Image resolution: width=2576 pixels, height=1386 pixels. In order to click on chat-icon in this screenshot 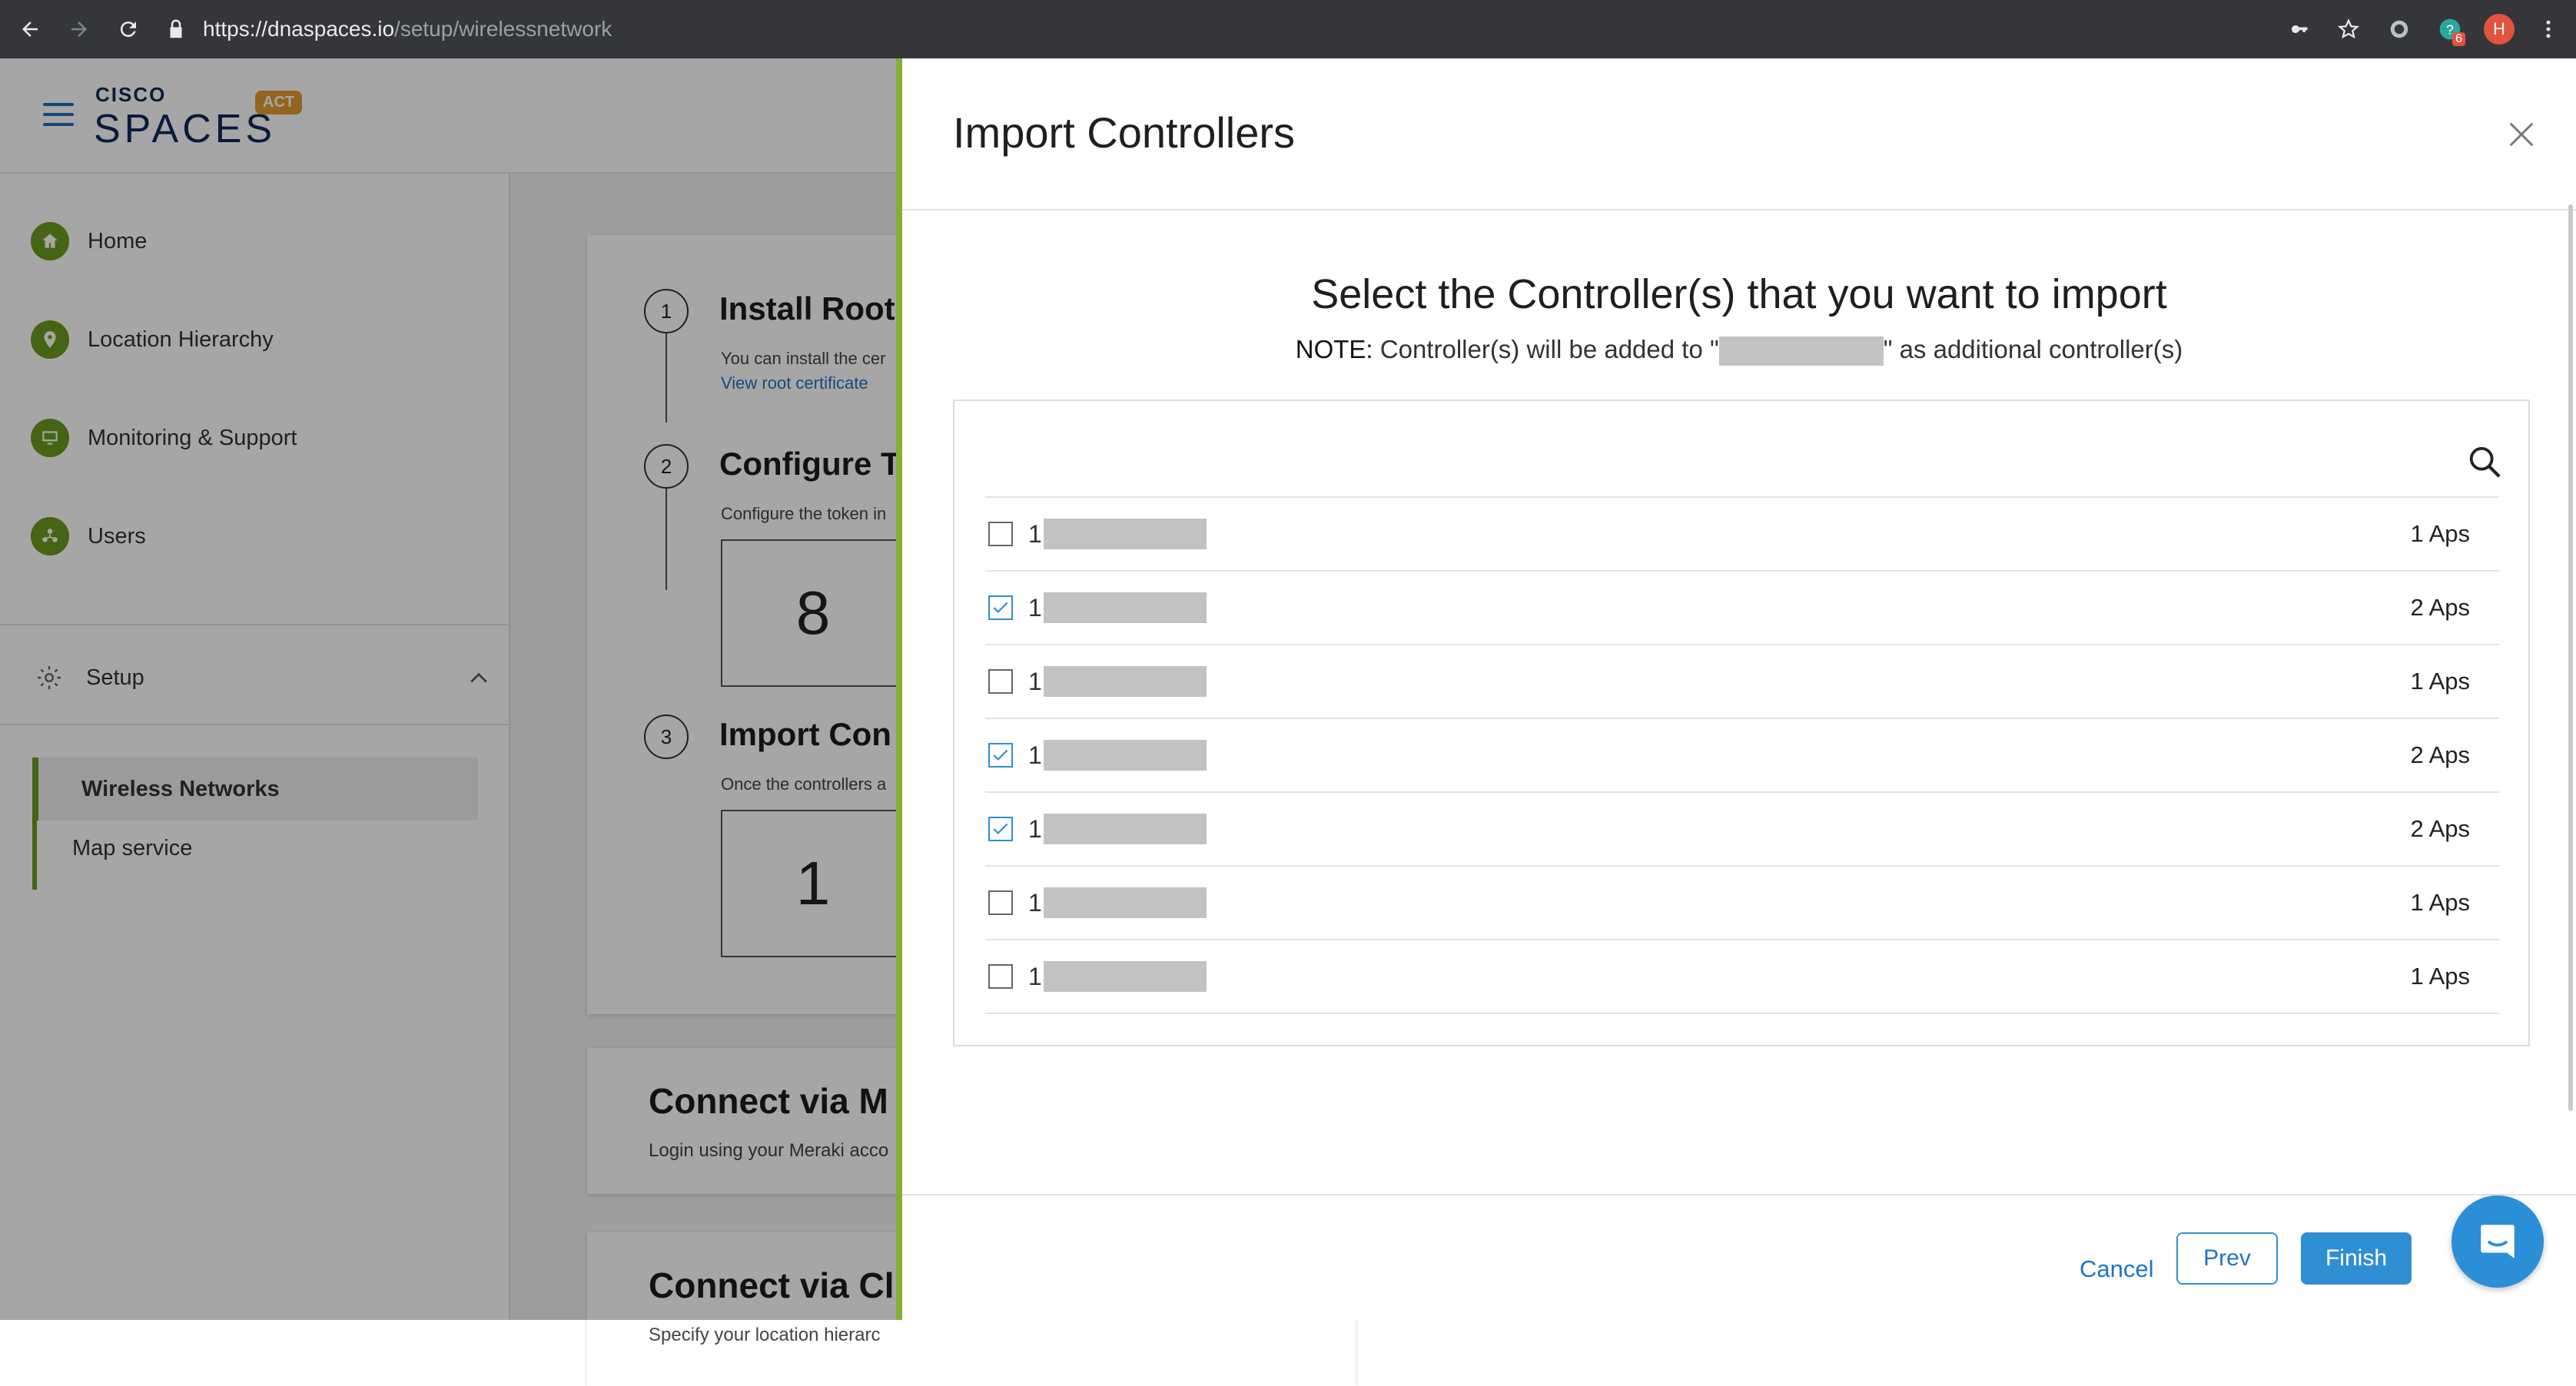, I will do `click(2498, 1241)`.